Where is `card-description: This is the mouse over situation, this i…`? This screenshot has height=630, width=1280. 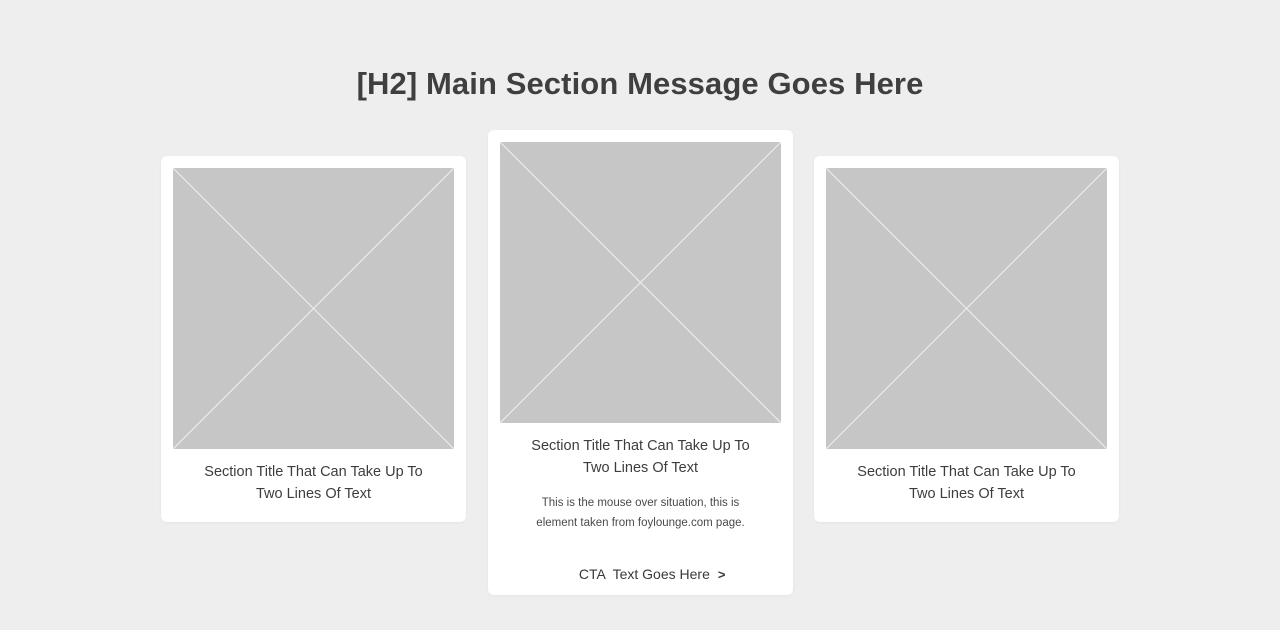
card-description: This is the mouse over situation, this i… is located at coordinates (640, 513).